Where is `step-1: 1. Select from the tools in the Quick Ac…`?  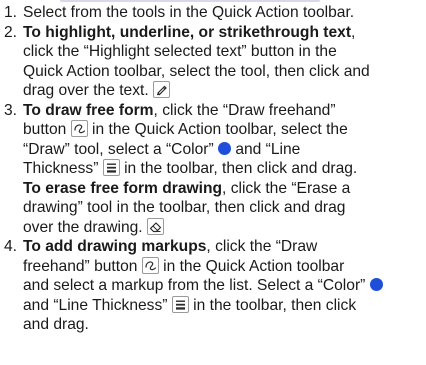
step-1: 1. Select from the tools in the Quick Ac… is located at coordinates (215, 13).